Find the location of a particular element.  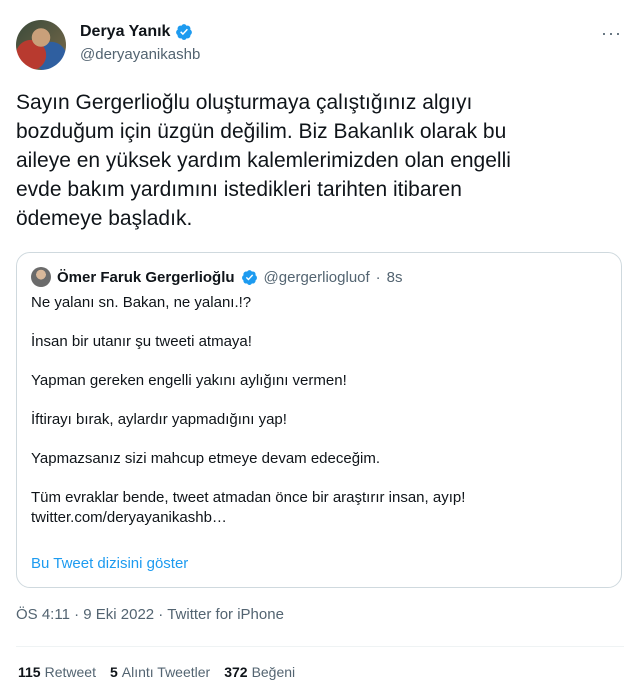

retweets-label: Retweet is located at coordinates (70, 672).